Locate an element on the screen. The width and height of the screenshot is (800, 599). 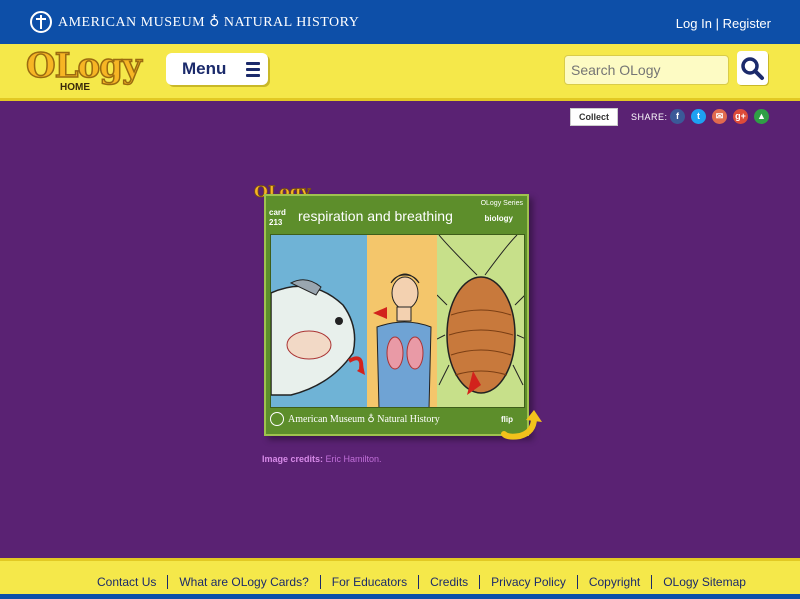
human-panel is located at coordinates (402, 321).